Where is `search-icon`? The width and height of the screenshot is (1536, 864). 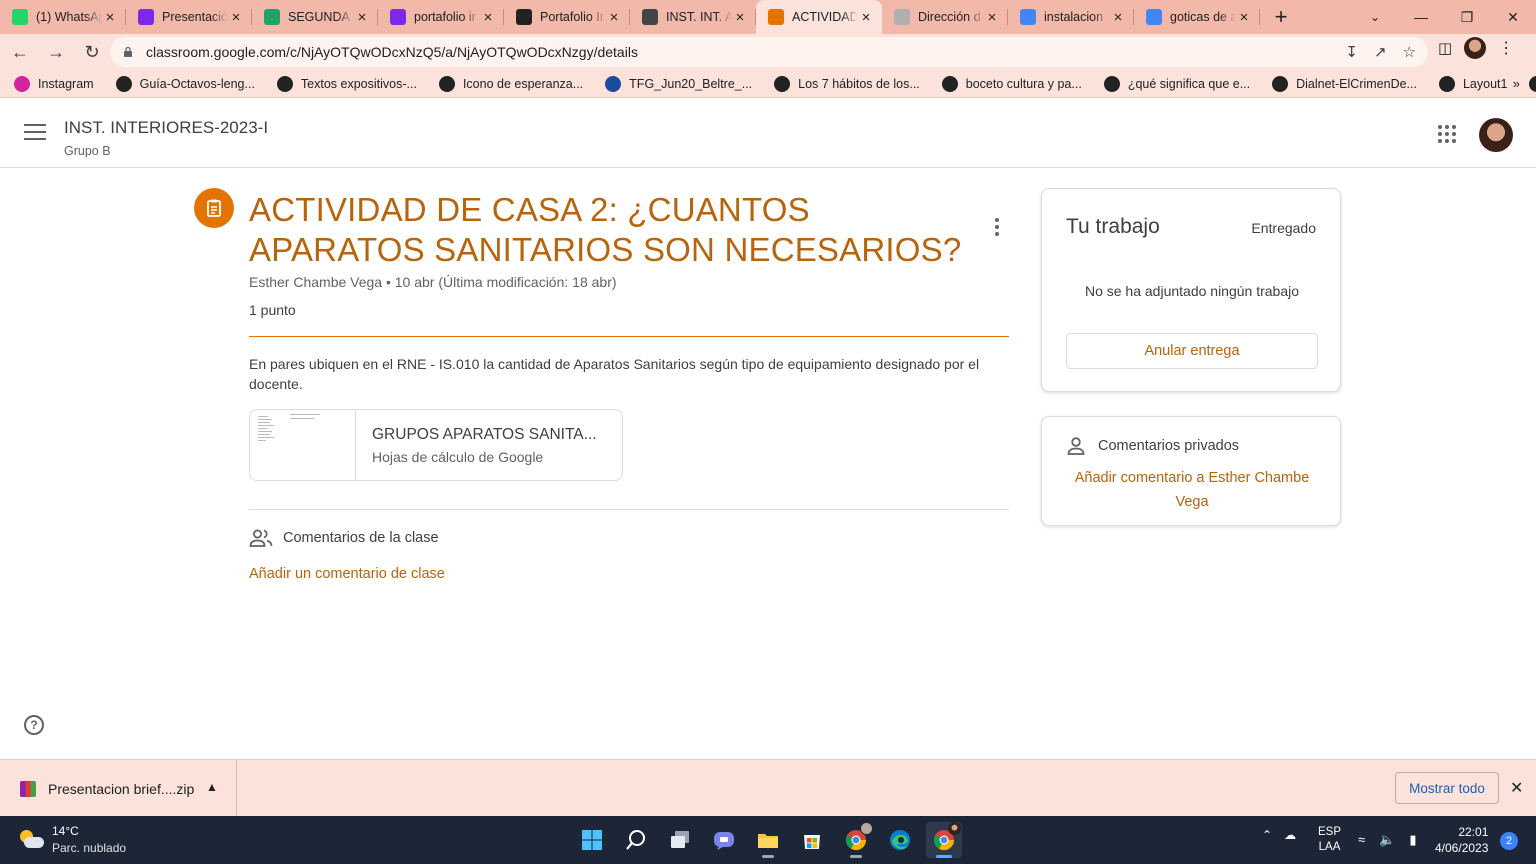
search-icon is located at coordinates (636, 840).